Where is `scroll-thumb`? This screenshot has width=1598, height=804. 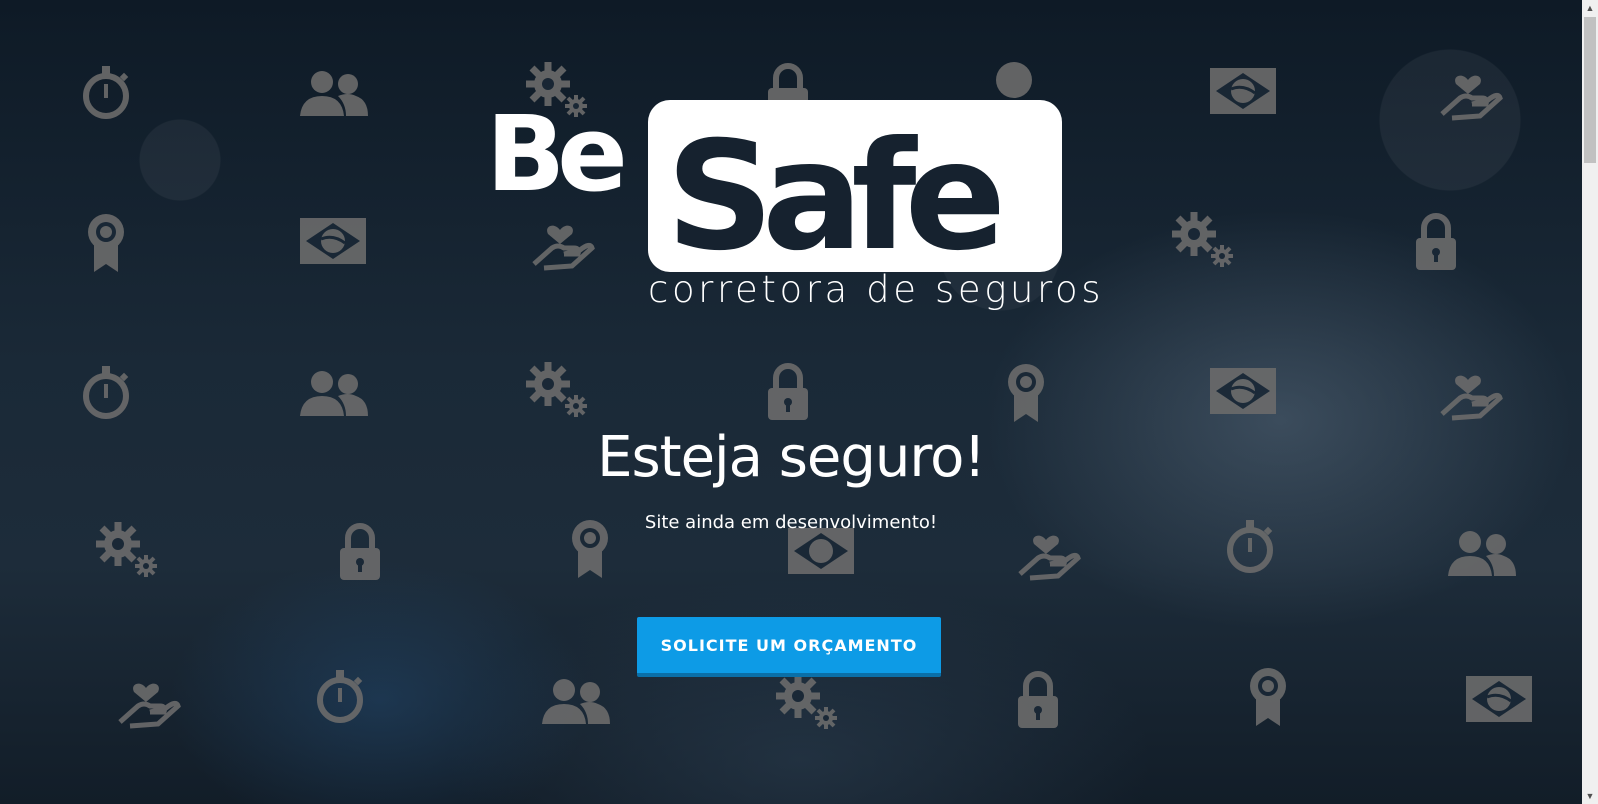
scroll-thumb is located at coordinates (1590, 90).